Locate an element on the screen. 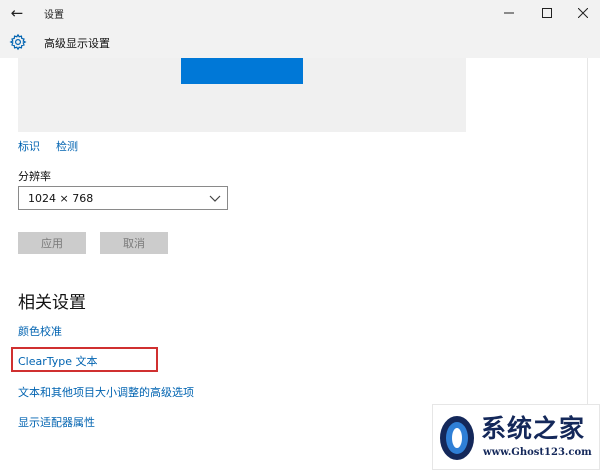 This screenshot has height=470, width=600. maximize-button is located at coordinates (547, 13).